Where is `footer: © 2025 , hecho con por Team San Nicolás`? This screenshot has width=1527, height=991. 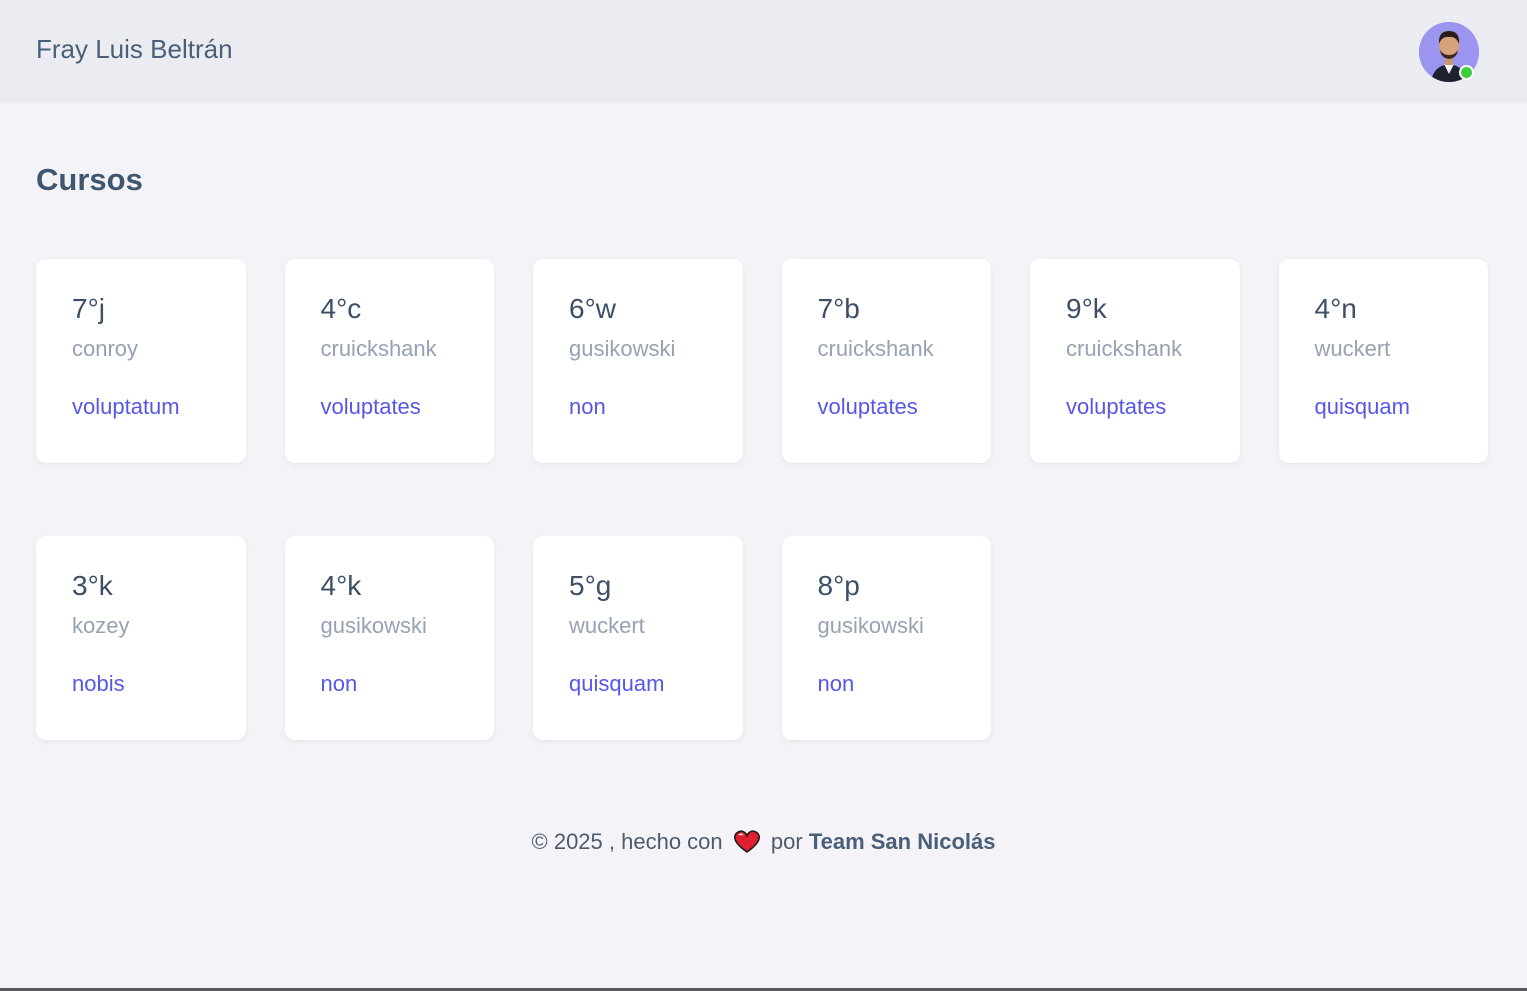 footer: © 2025 , hecho con por Team San Nicolás is located at coordinates (763, 844).